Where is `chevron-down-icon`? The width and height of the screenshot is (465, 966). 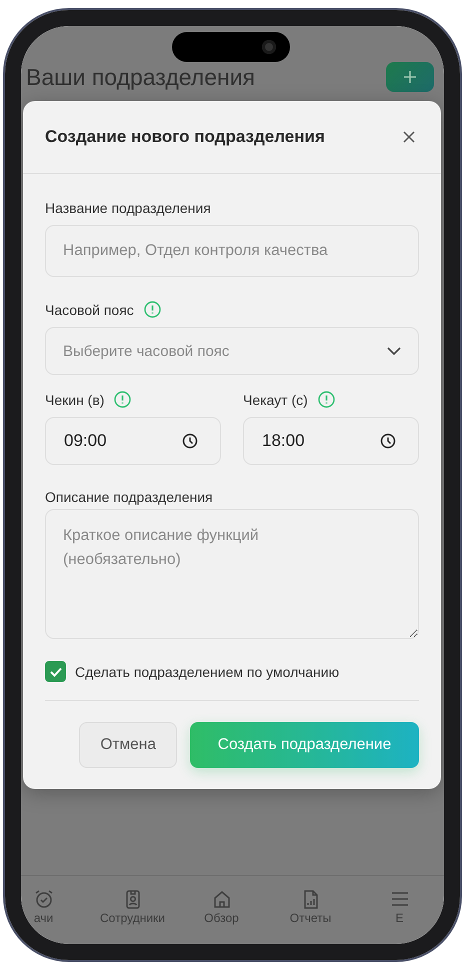
chevron-down-icon is located at coordinates (394, 351).